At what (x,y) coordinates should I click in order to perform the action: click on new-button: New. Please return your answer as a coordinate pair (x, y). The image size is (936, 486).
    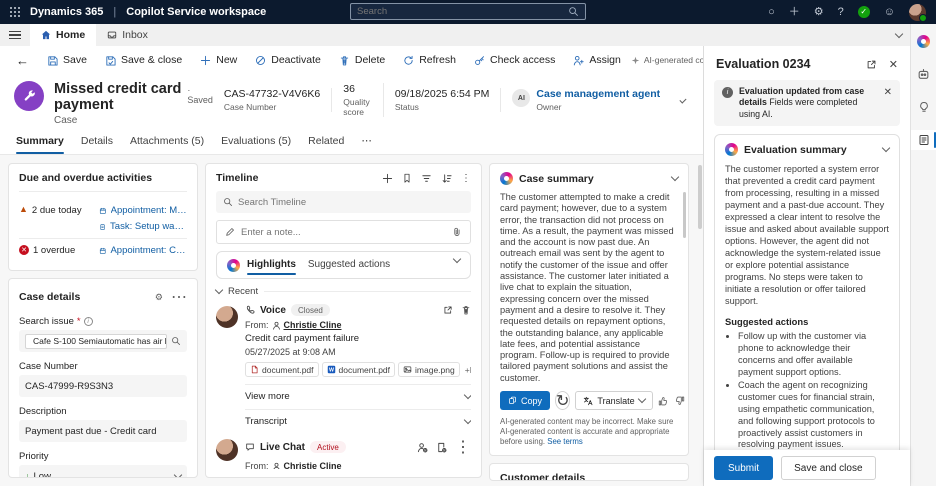
    Looking at the image, I should click on (218, 60).